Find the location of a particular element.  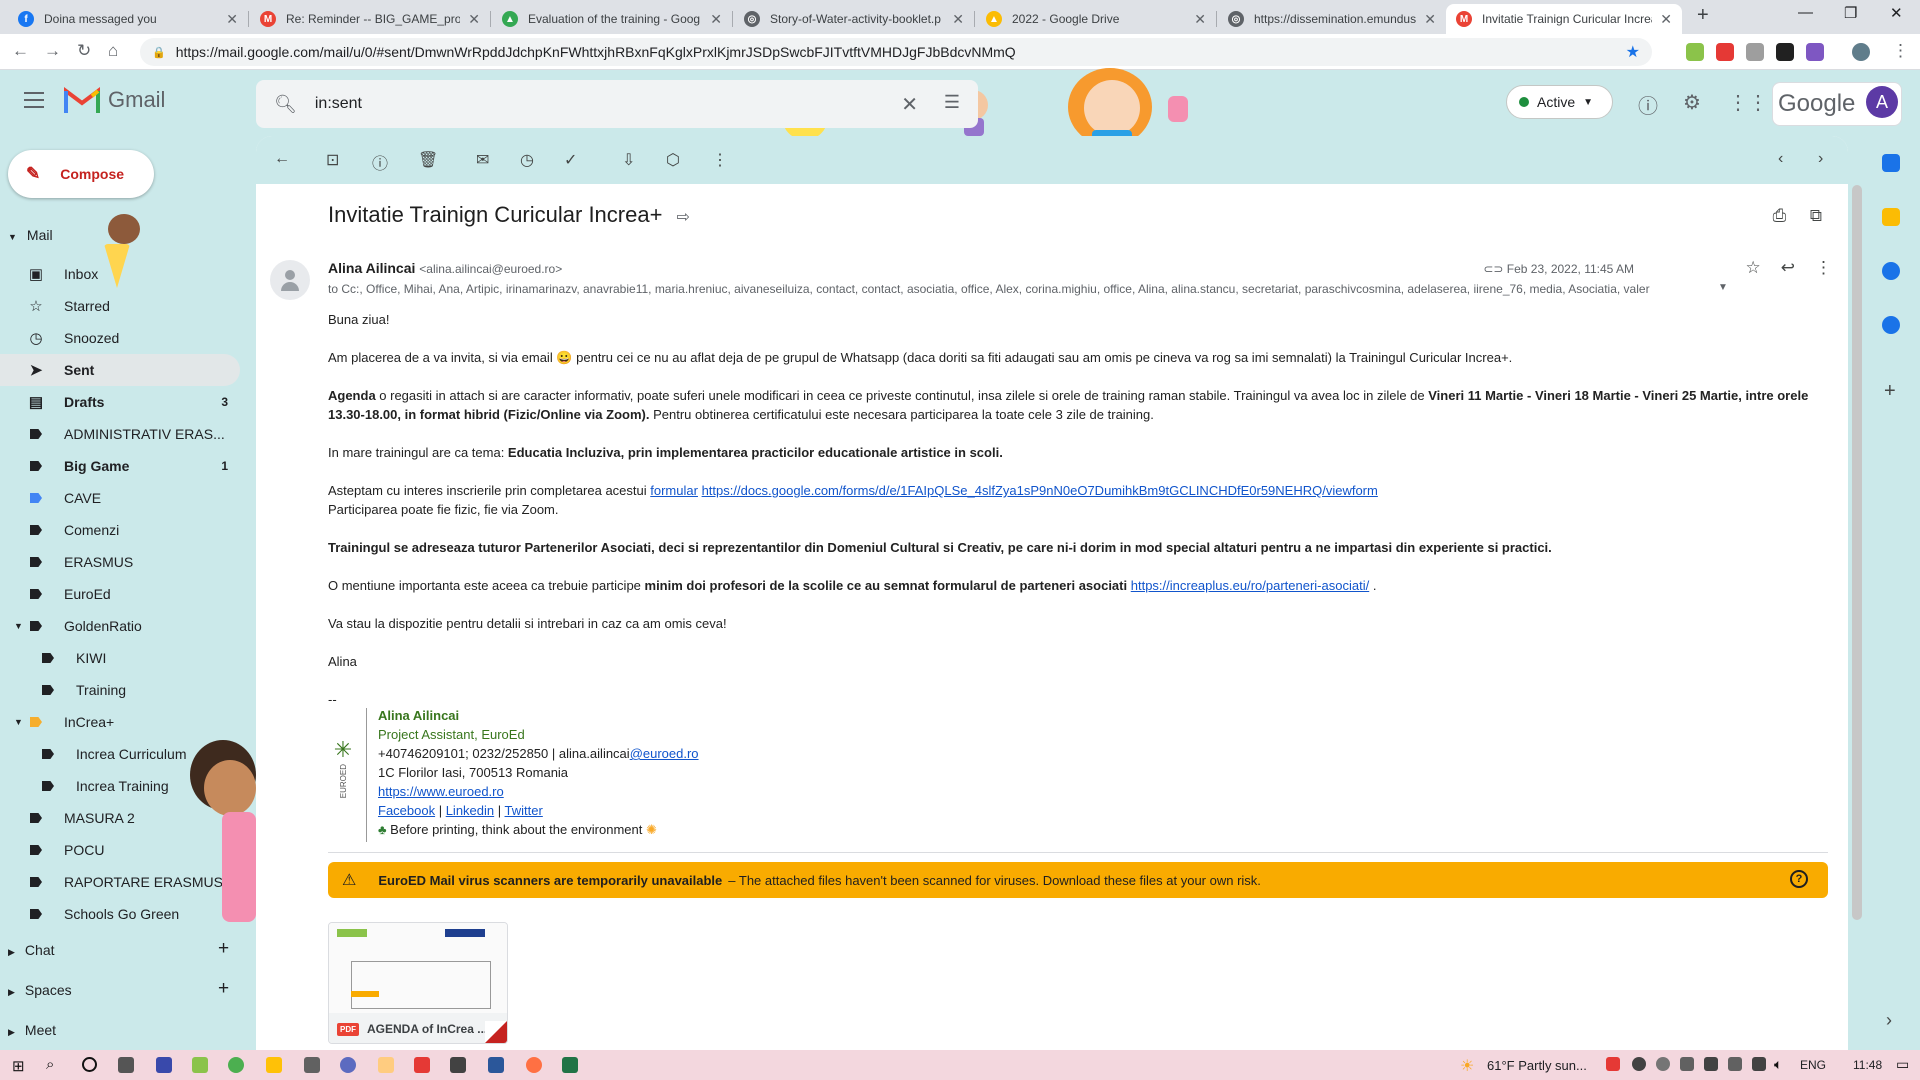

nav-starred: ☆ Starred is located at coordinates (120, 306).